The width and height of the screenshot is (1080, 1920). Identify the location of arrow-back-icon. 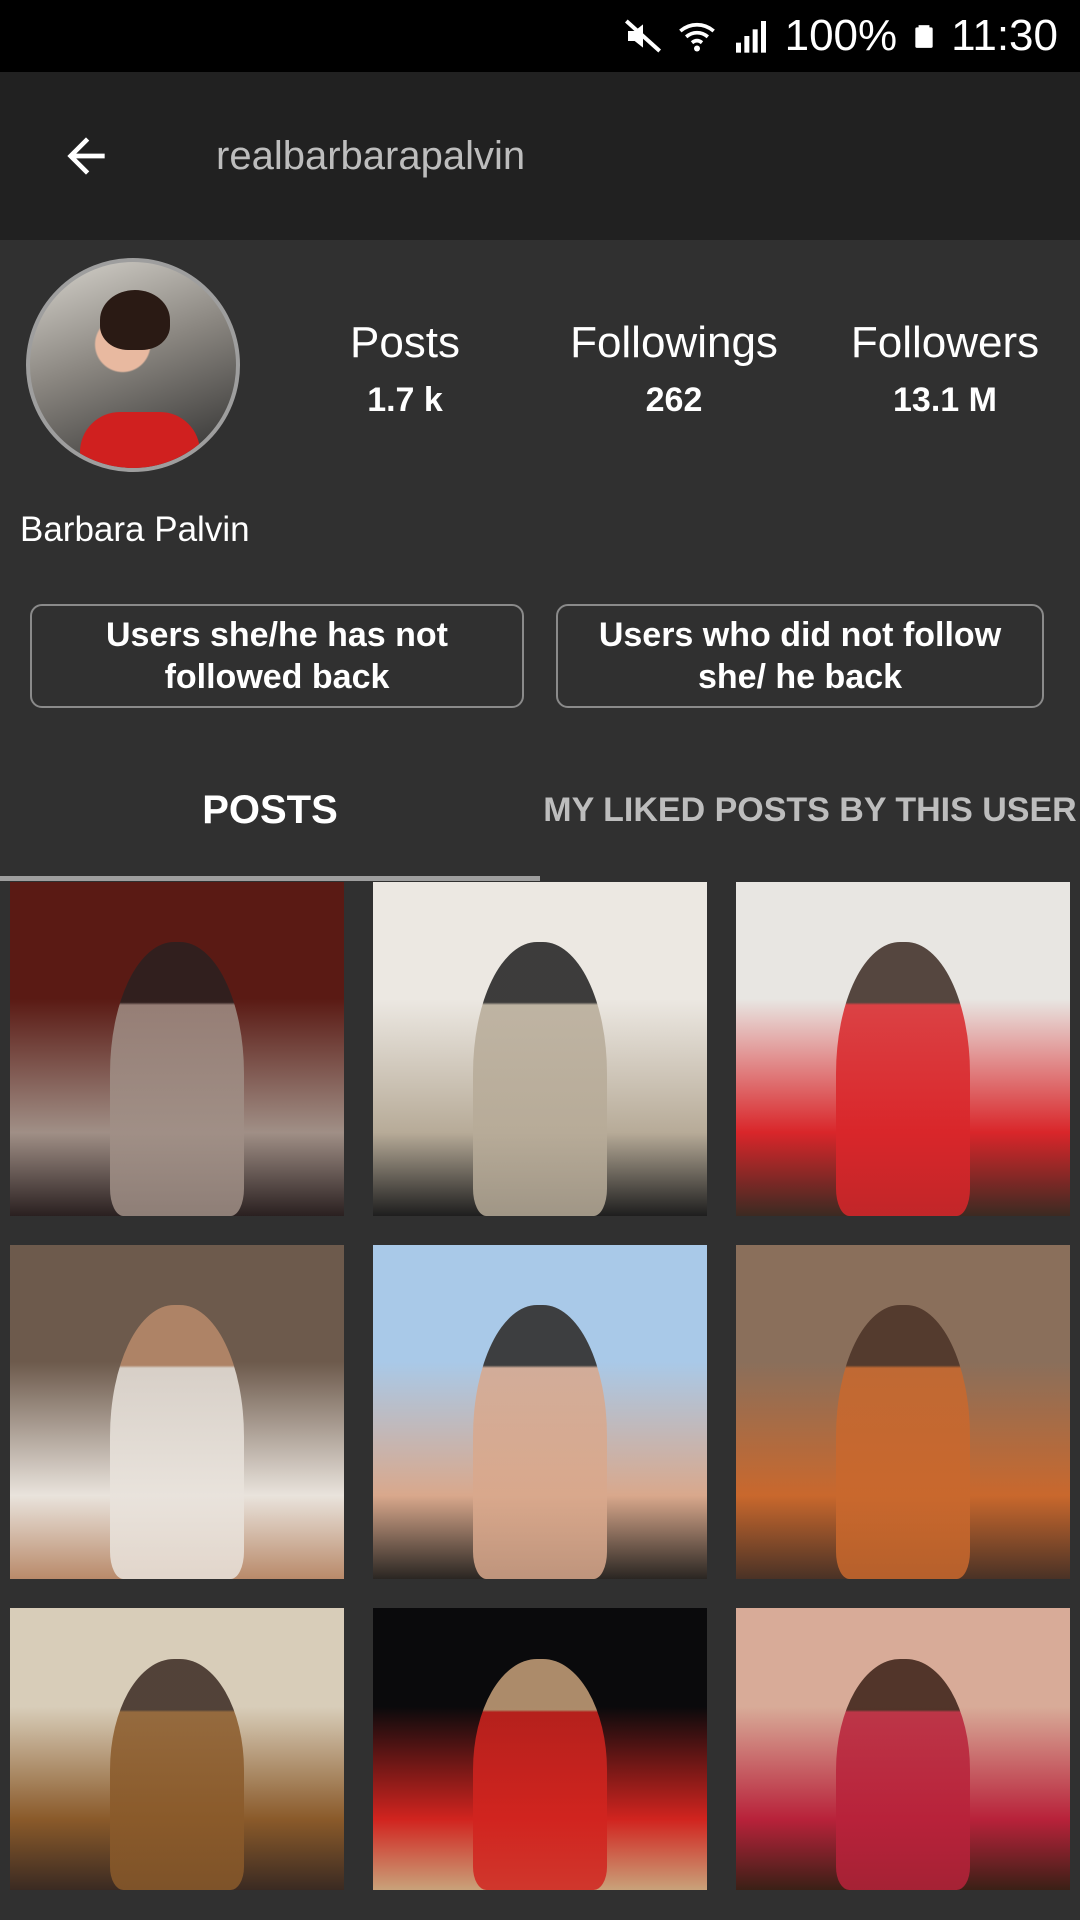
(86, 156).